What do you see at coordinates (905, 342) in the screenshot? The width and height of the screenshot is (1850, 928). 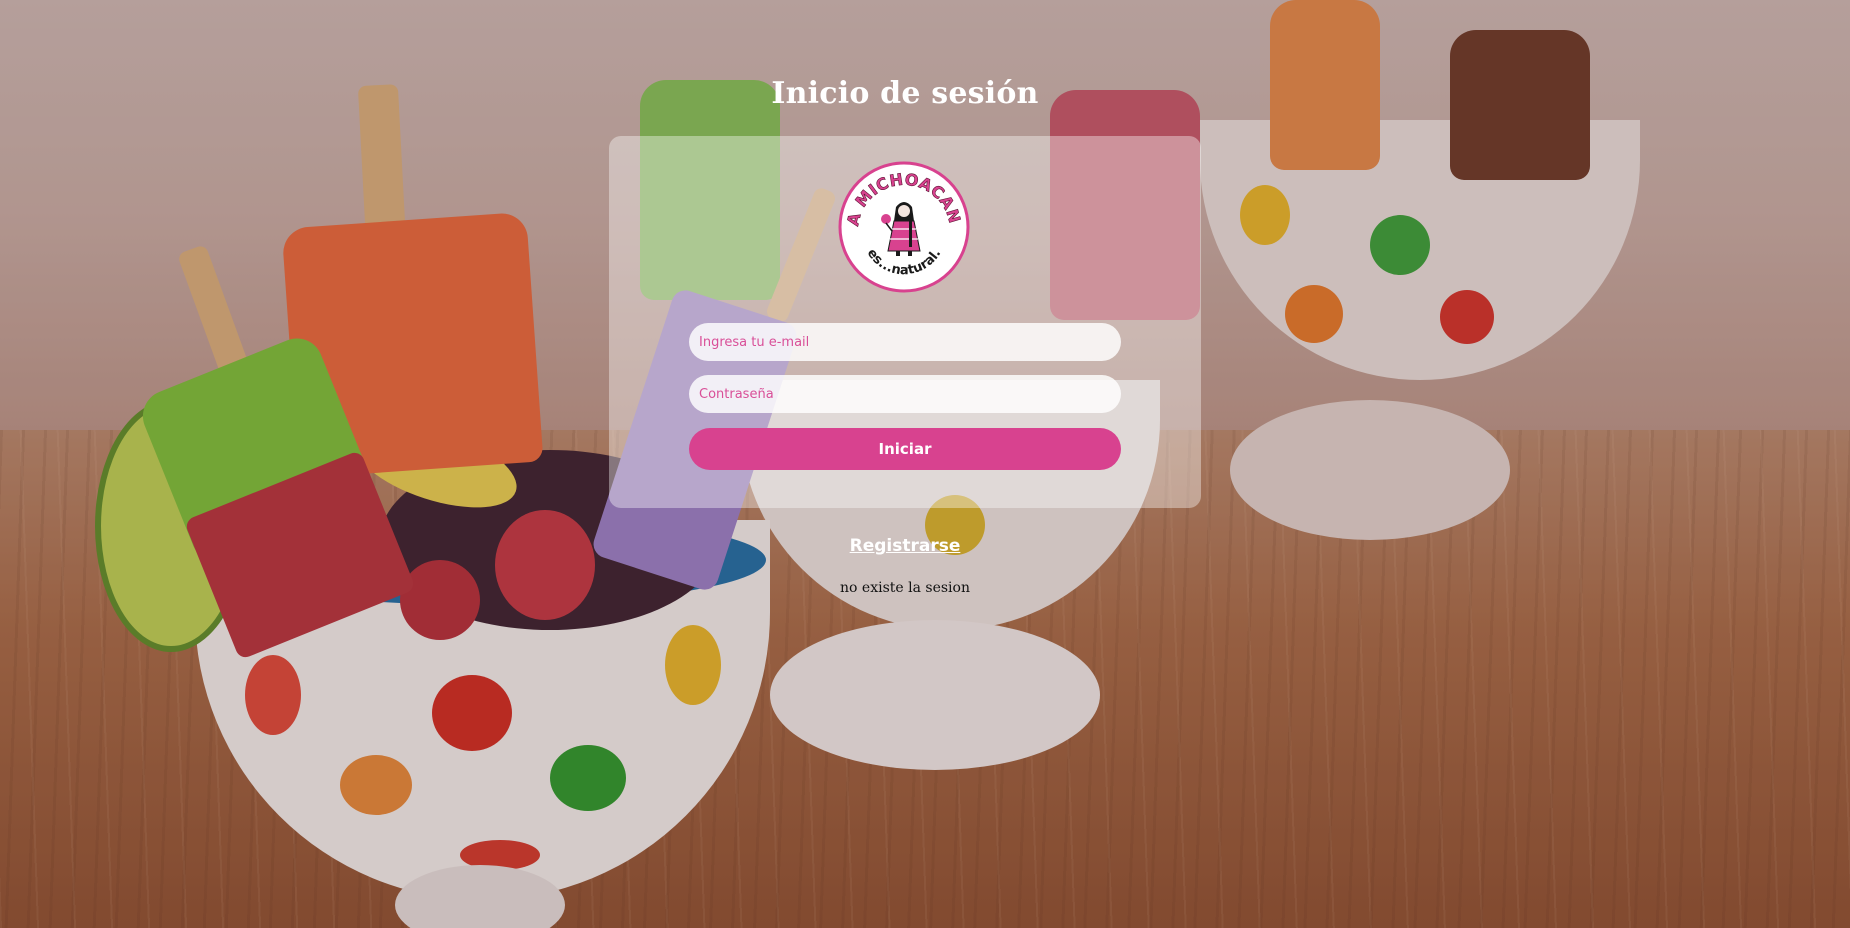 I see `email-input` at bounding box center [905, 342].